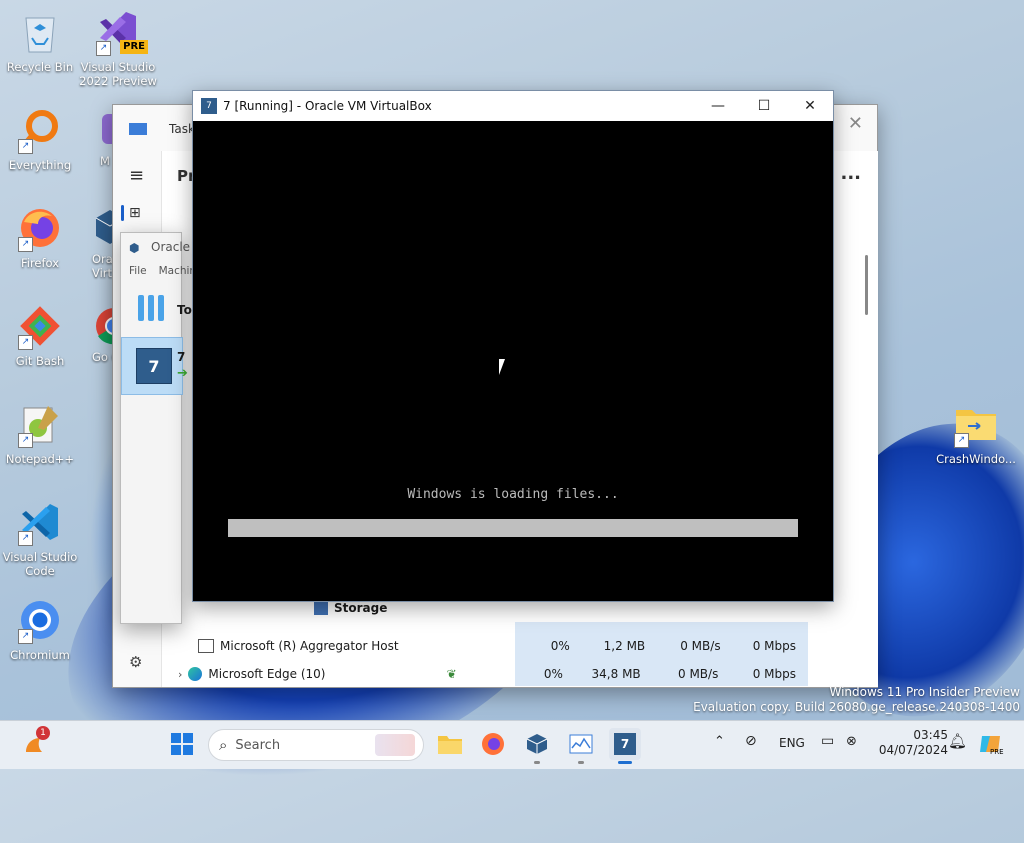 This screenshot has height=843, width=1024. What do you see at coordinates (184, 310) in the screenshot?
I see `tools-label: To` at bounding box center [184, 310].